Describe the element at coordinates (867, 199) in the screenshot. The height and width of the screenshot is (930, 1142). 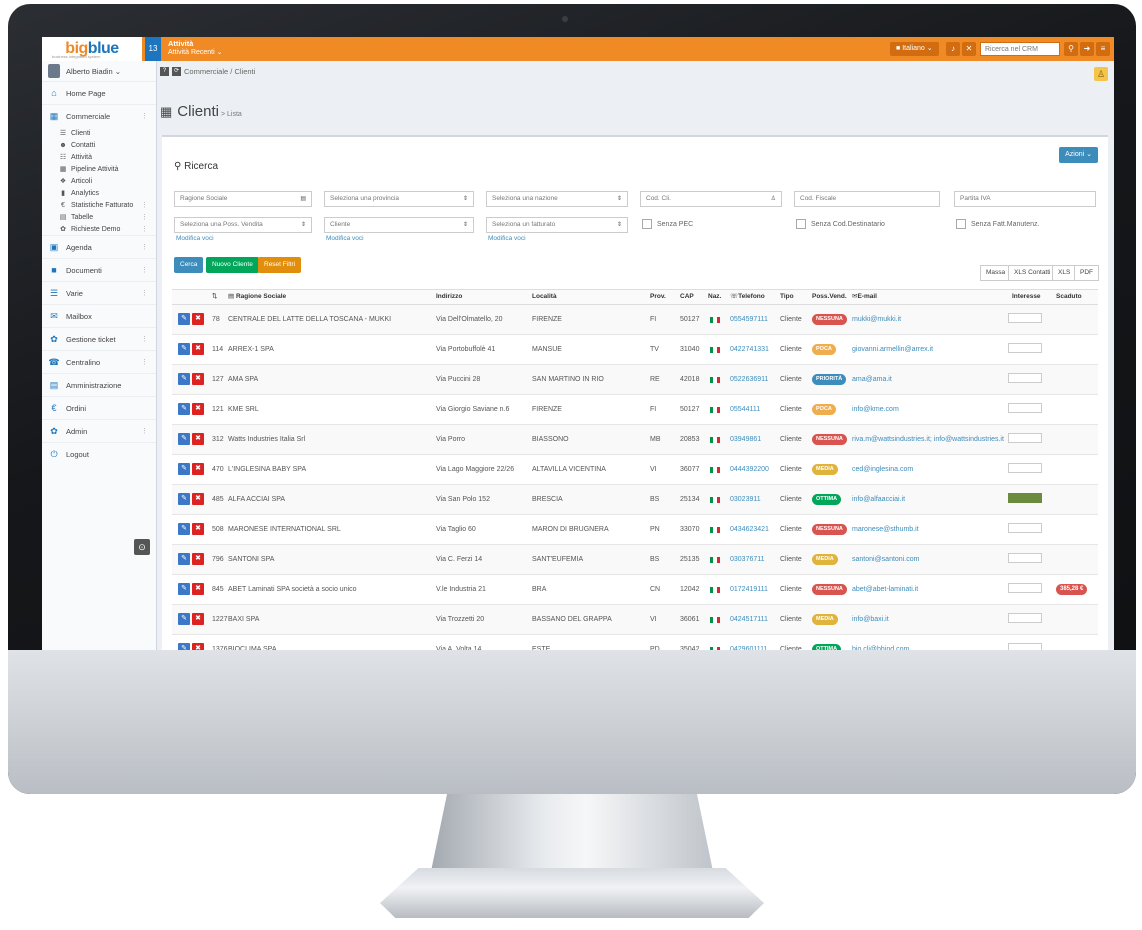
I see `cod-fiscale-input: Cod. Fiscale` at that location.